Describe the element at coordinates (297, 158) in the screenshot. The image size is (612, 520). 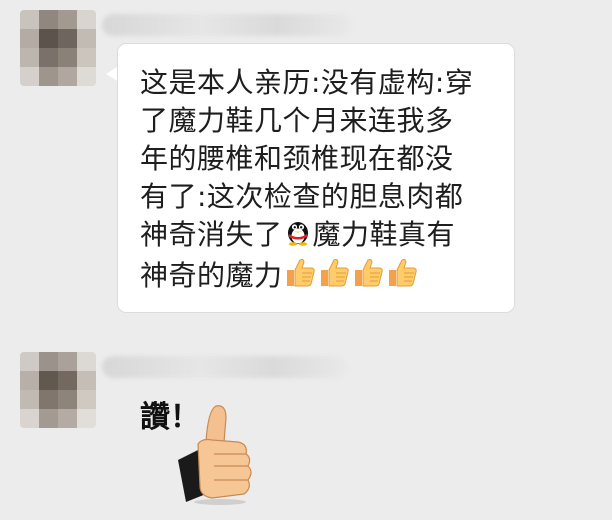
I see `message-line: 年的腰椎和颈椎现在都没` at that location.